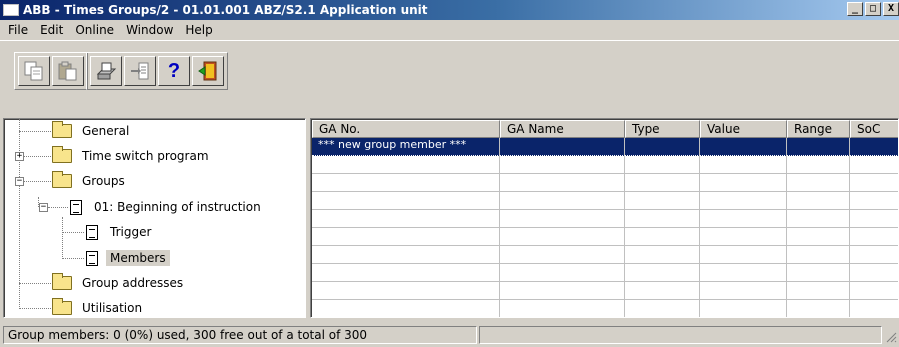 This screenshot has width=899, height=347. What do you see at coordinates (128, 258) in the screenshot?
I see `tree-node-members: Members` at bounding box center [128, 258].